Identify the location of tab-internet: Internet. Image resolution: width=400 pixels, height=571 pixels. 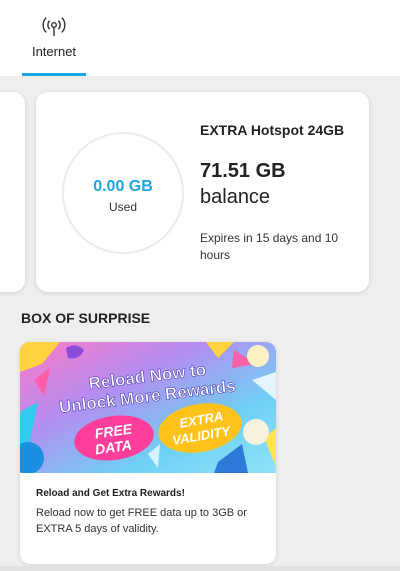
(54, 45).